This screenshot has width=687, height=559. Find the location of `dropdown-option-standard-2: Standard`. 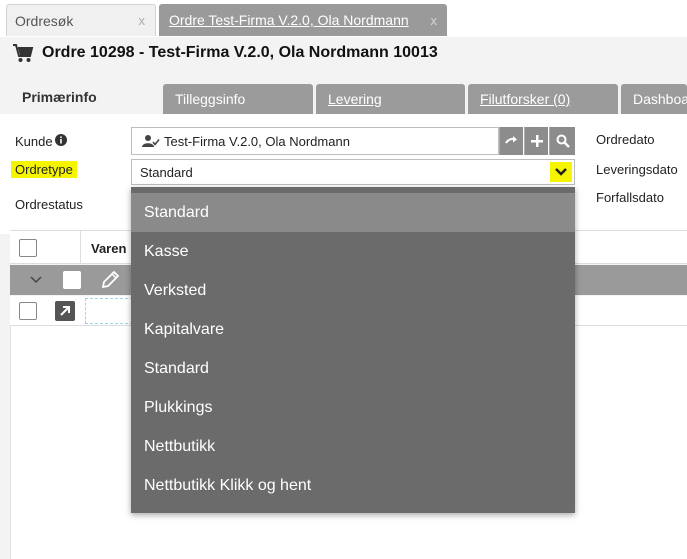

dropdown-option-standard-2: Standard is located at coordinates (353, 368).